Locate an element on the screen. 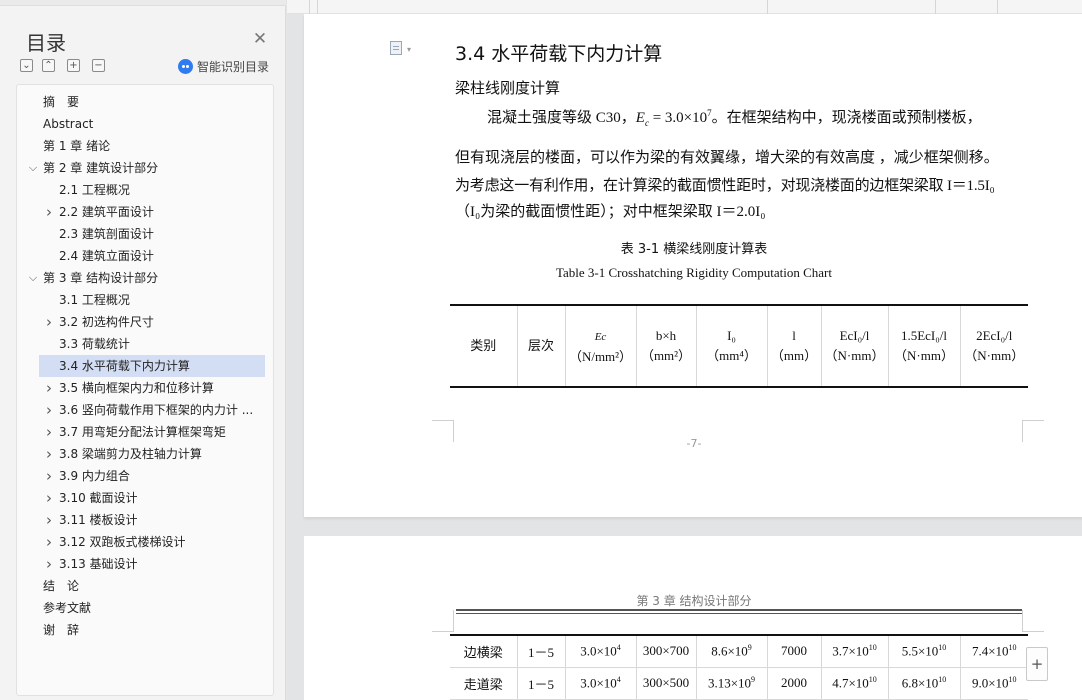 This screenshot has width=1082, height=700. collapse-all-icon: ⌄ is located at coordinates (26, 65).